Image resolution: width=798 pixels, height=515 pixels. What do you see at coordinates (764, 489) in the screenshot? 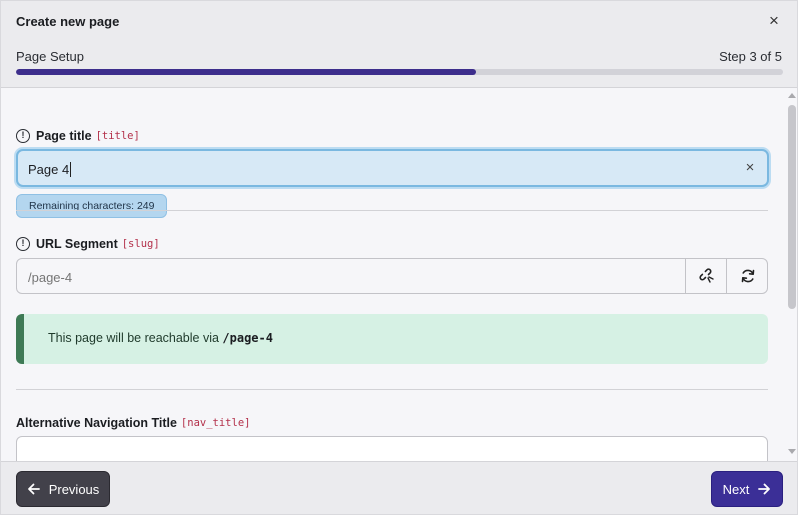
I see `arrow-right-icon` at bounding box center [764, 489].